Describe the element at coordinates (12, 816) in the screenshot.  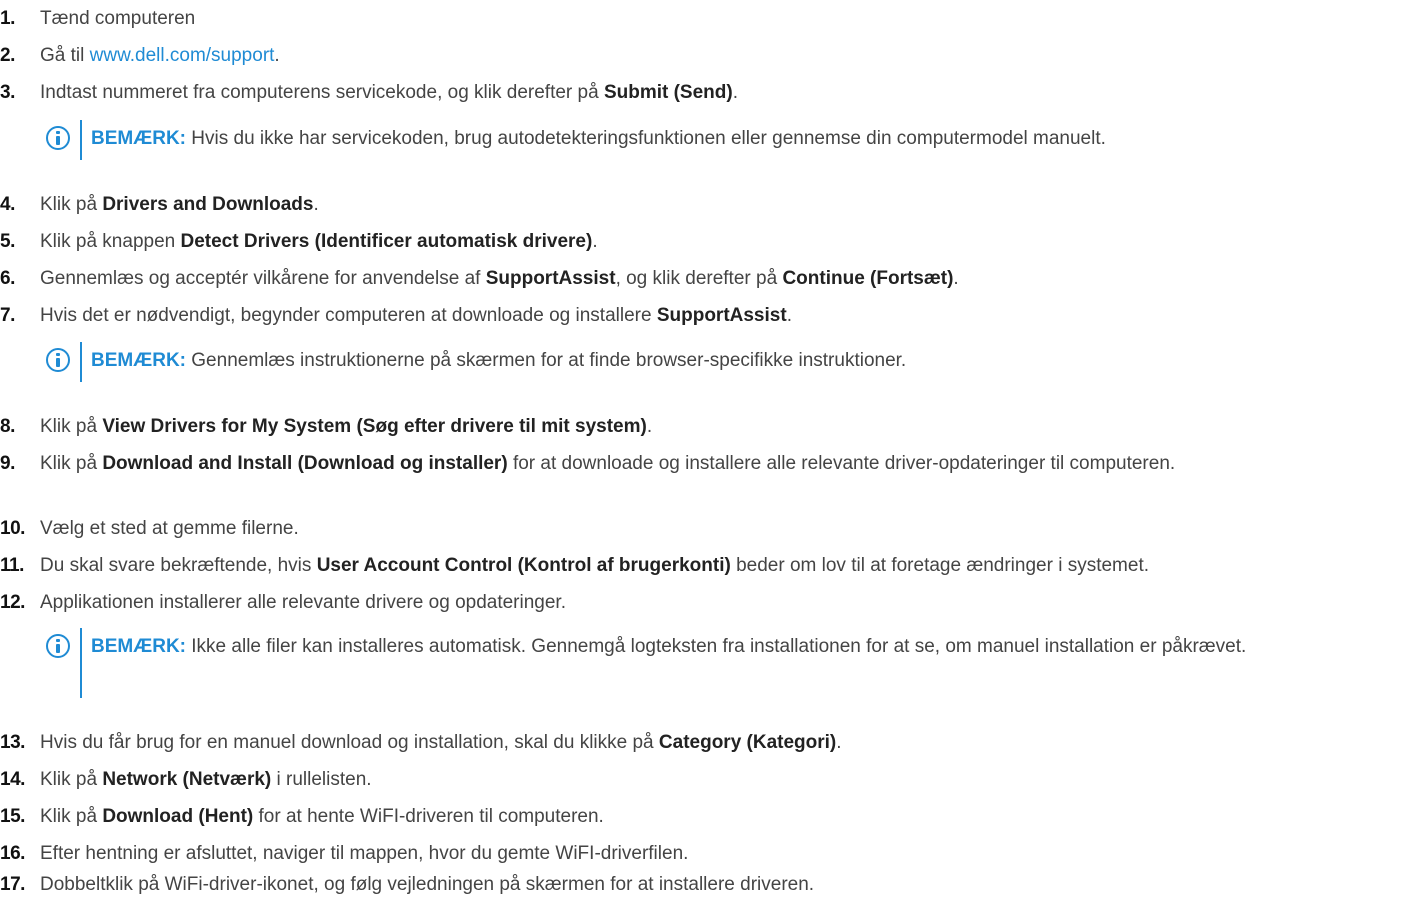
I see `step-number: 15.` at that location.